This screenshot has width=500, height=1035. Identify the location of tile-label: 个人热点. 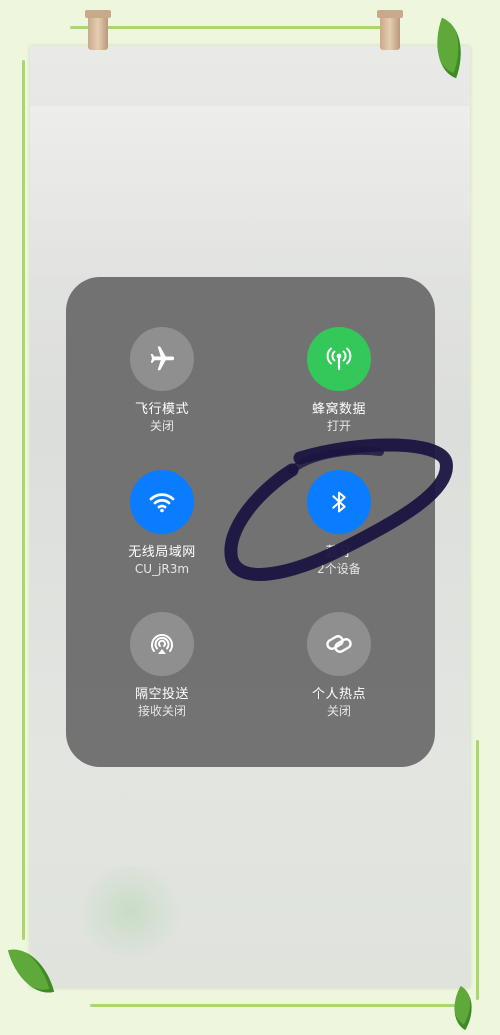
(338, 694).